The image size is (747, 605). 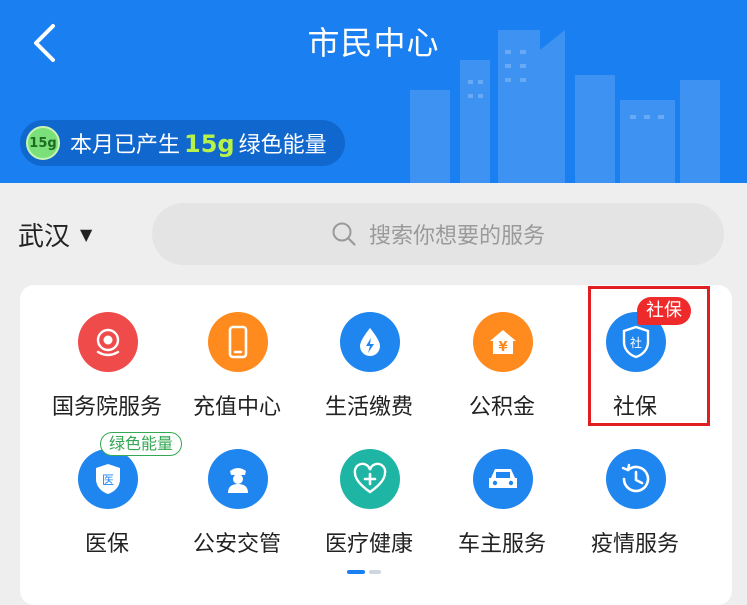 I want to click on search-icon, so click(x=344, y=234).